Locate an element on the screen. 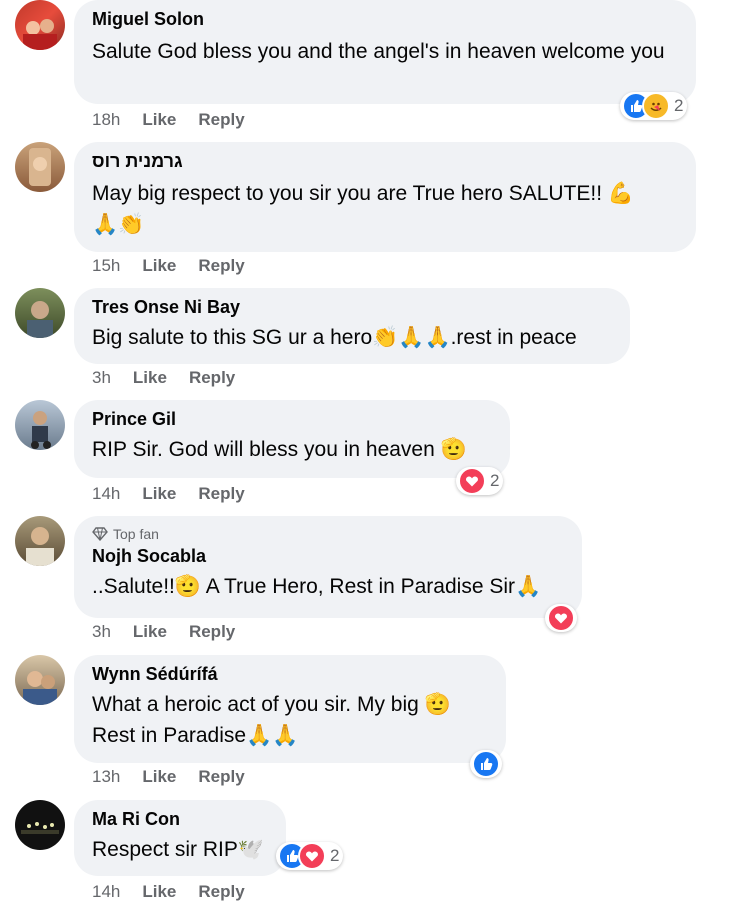 The height and width of the screenshot is (911, 750). care-reaction-icon is located at coordinates (656, 106).